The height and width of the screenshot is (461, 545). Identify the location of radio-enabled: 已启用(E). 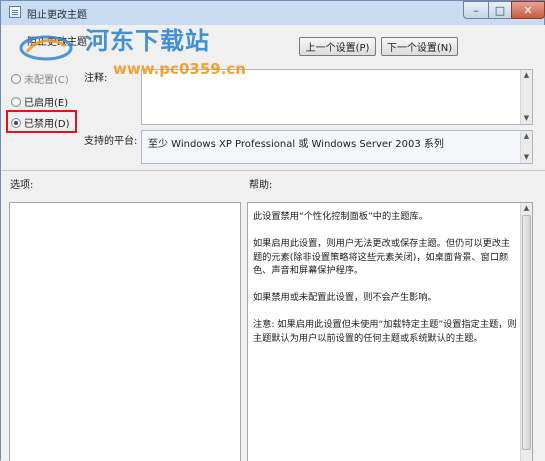
(39, 101).